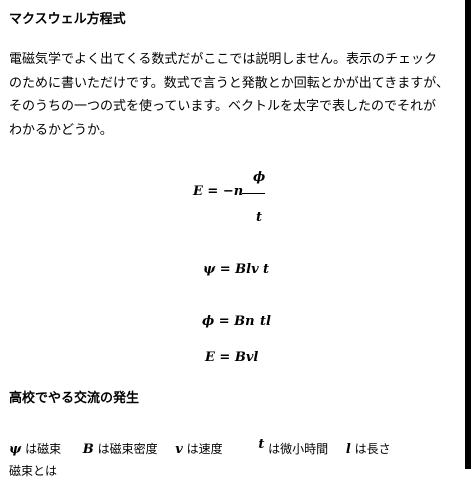 The image size is (471, 479). I want to click on definitions-line: ψ は磁束 B は磁束密度 v は速度 t は微小時間 l は長さ, so click(200, 447).